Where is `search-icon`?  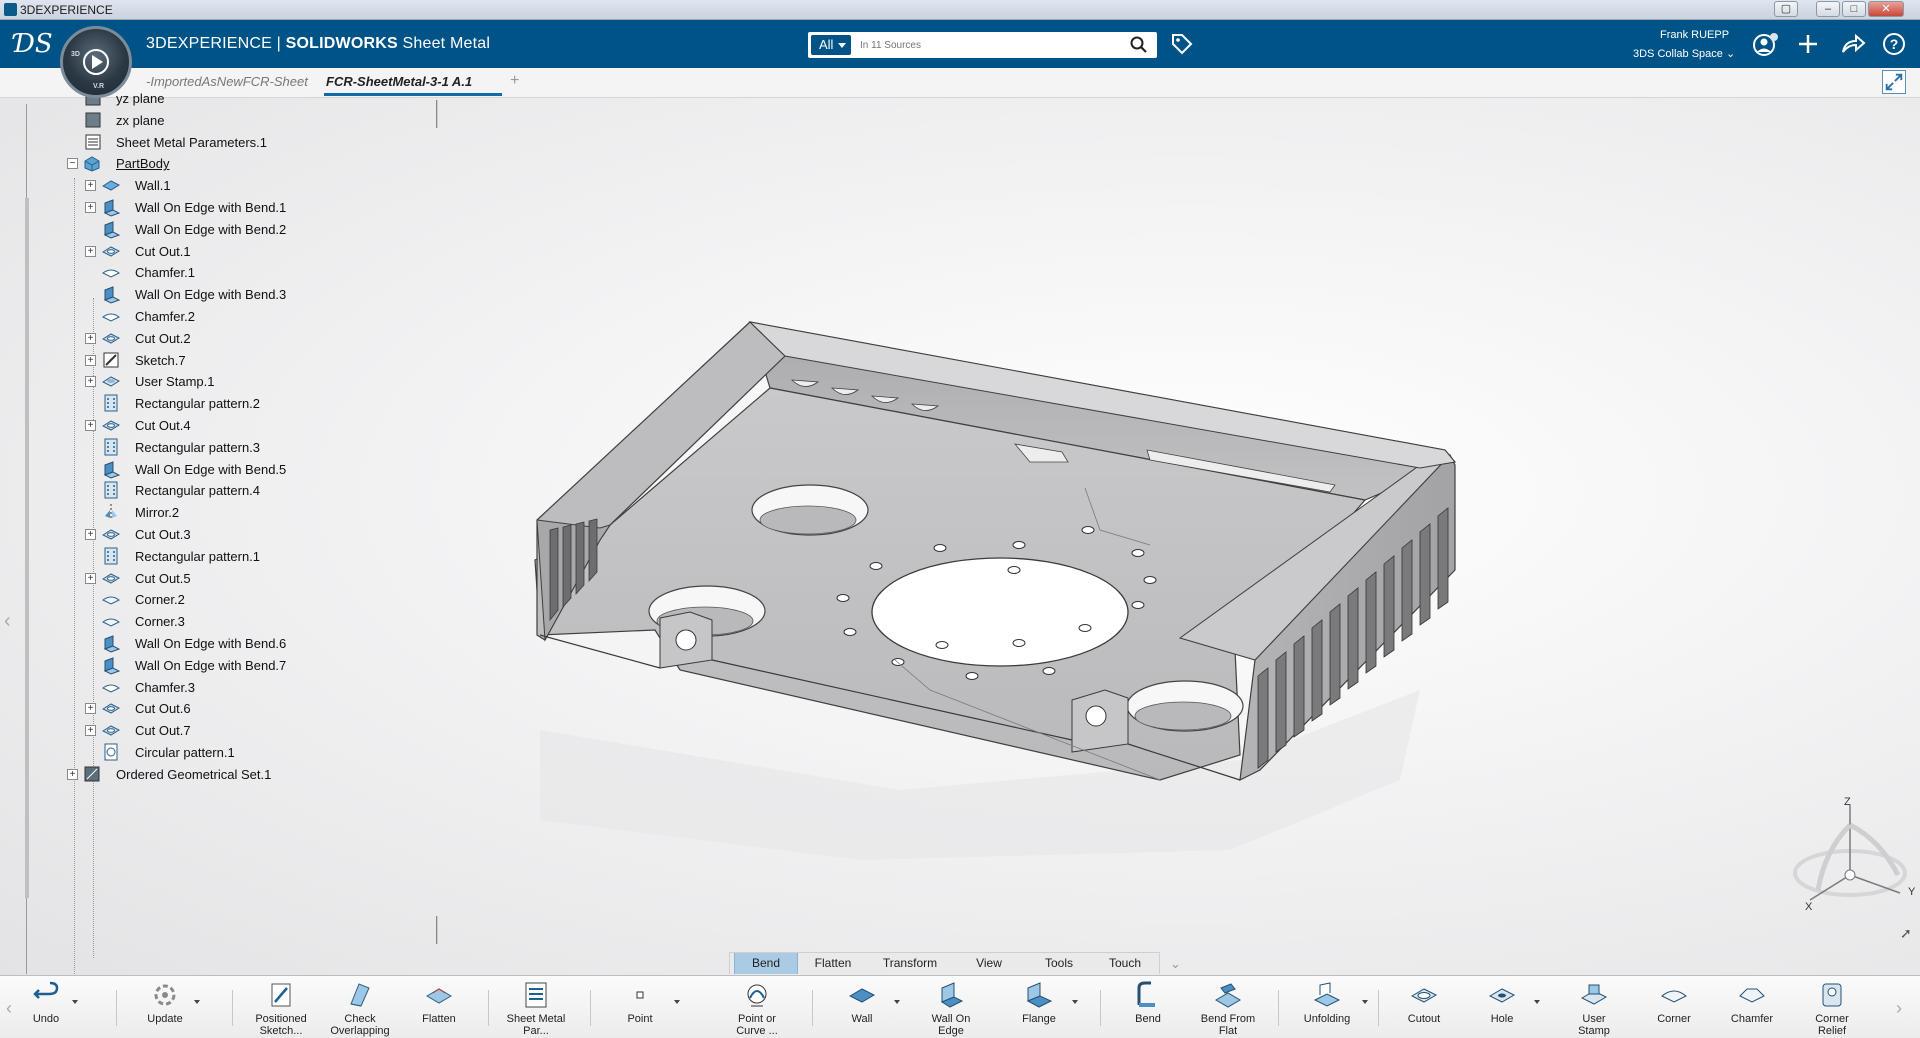 search-icon is located at coordinates (1139, 45).